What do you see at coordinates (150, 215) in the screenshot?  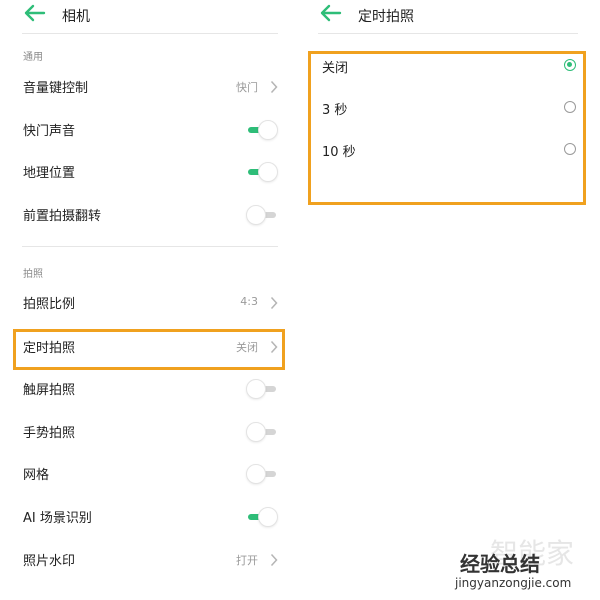 I see `setting-row-front-mirror: 前置拍摄翻转` at bounding box center [150, 215].